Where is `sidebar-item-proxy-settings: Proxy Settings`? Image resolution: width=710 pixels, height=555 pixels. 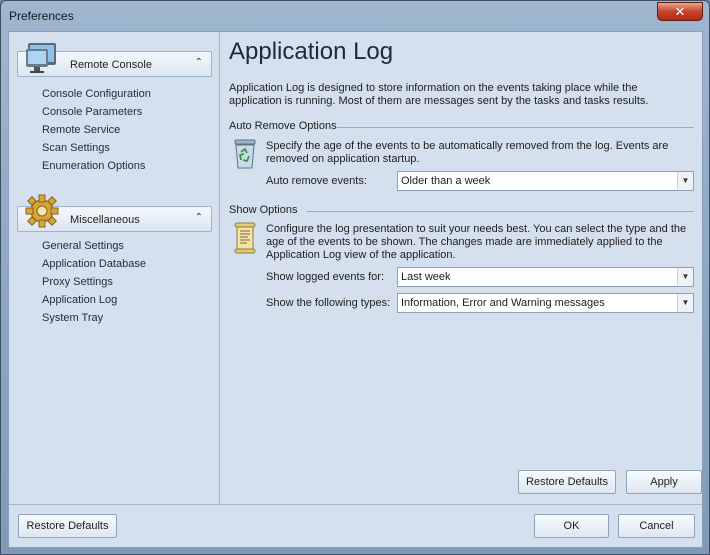
sidebar-item-proxy-settings: Proxy Settings is located at coordinates (77, 282).